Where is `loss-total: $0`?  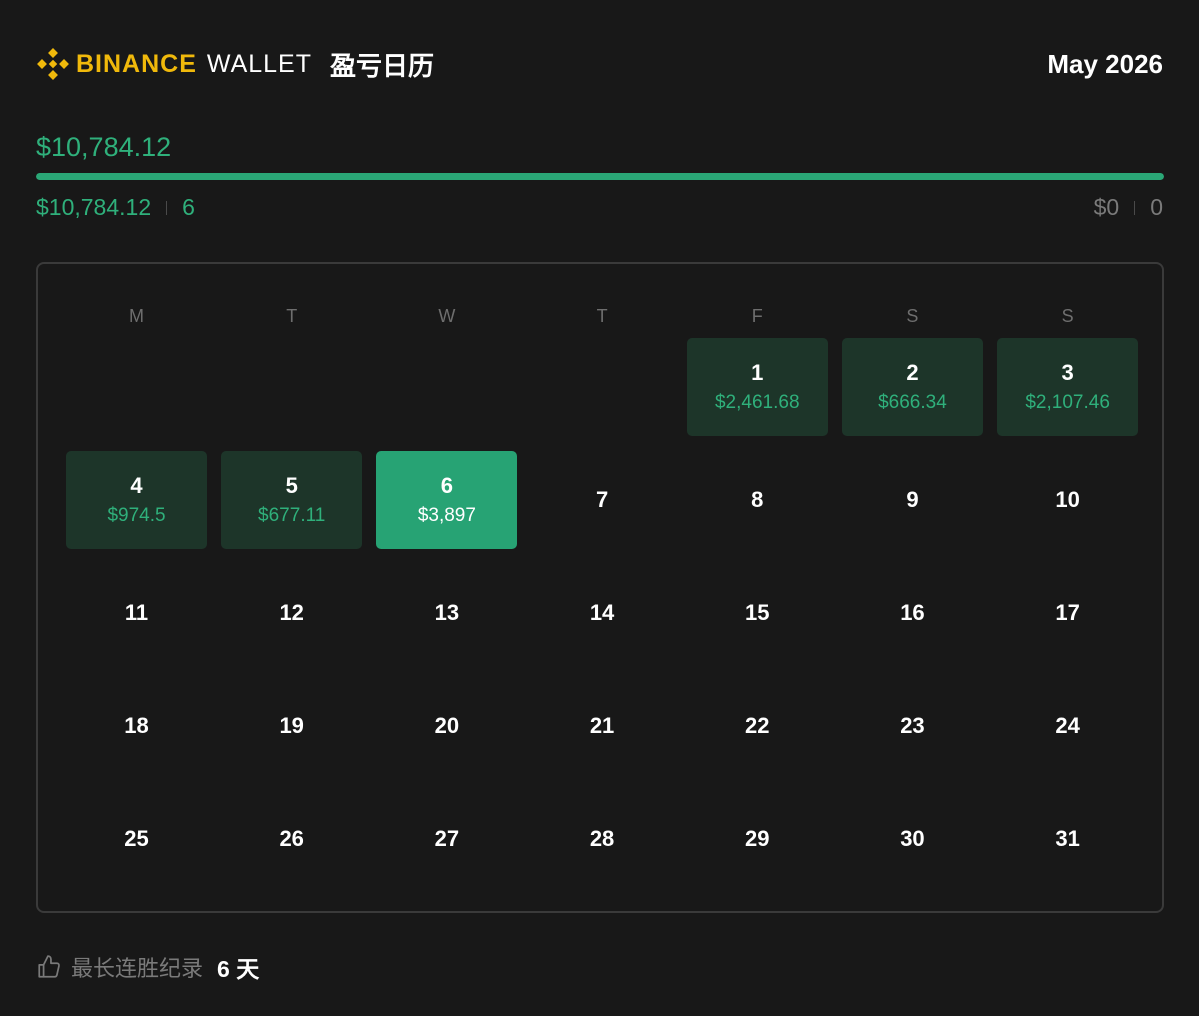
loss-total: $0 is located at coordinates (1106, 207).